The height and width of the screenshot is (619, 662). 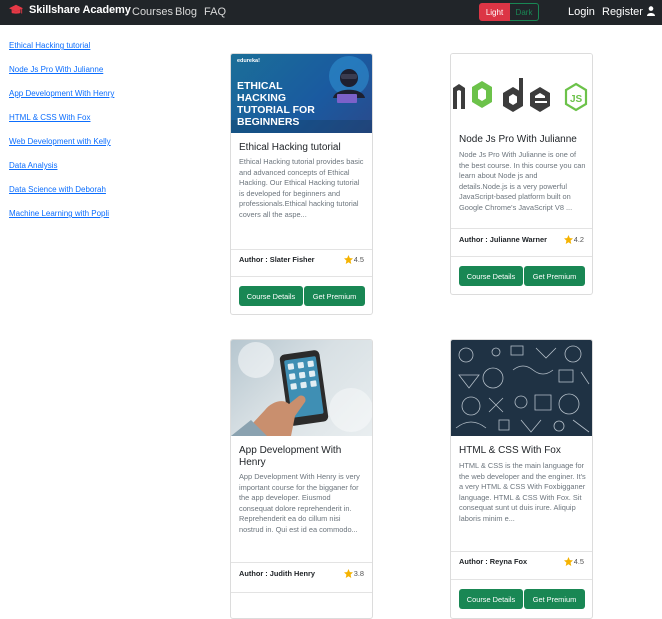 I want to click on graduation-cap-icon, so click(x=16, y=9).